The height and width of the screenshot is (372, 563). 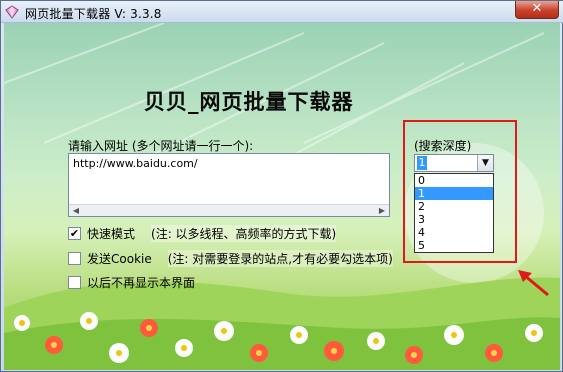 What do you see at coordinates (135, 163) in the screenshot?
I see `url-value: http://www.baidu.com/` at bounding box center [135, 163].